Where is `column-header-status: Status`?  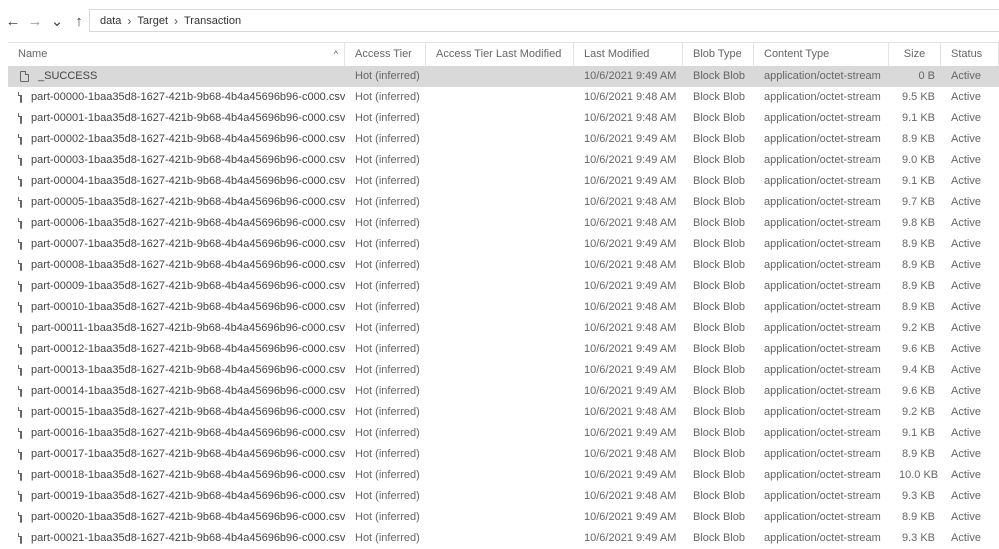
column-header-status: Status is located at coordinates (970, 55).